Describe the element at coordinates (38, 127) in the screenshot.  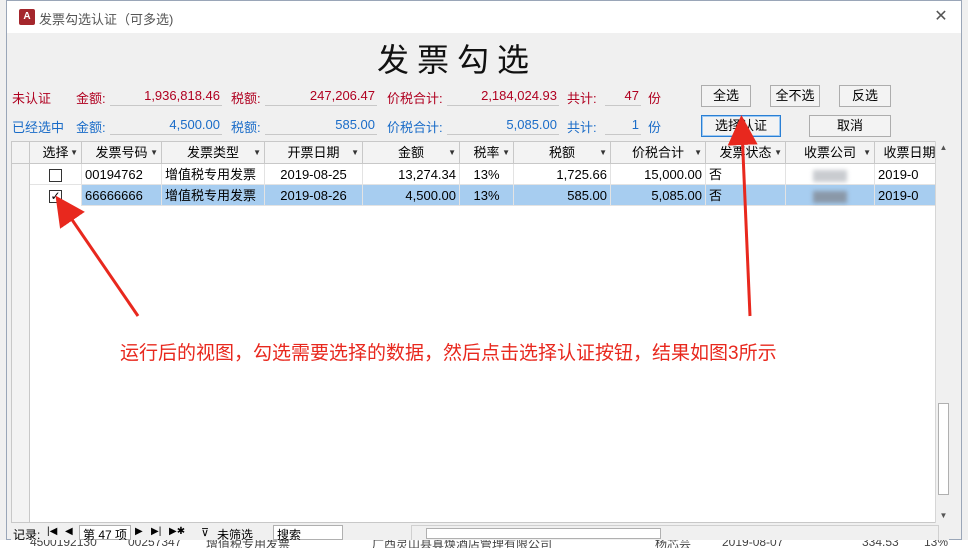
I see `selected-label: 已经选中` at that location.